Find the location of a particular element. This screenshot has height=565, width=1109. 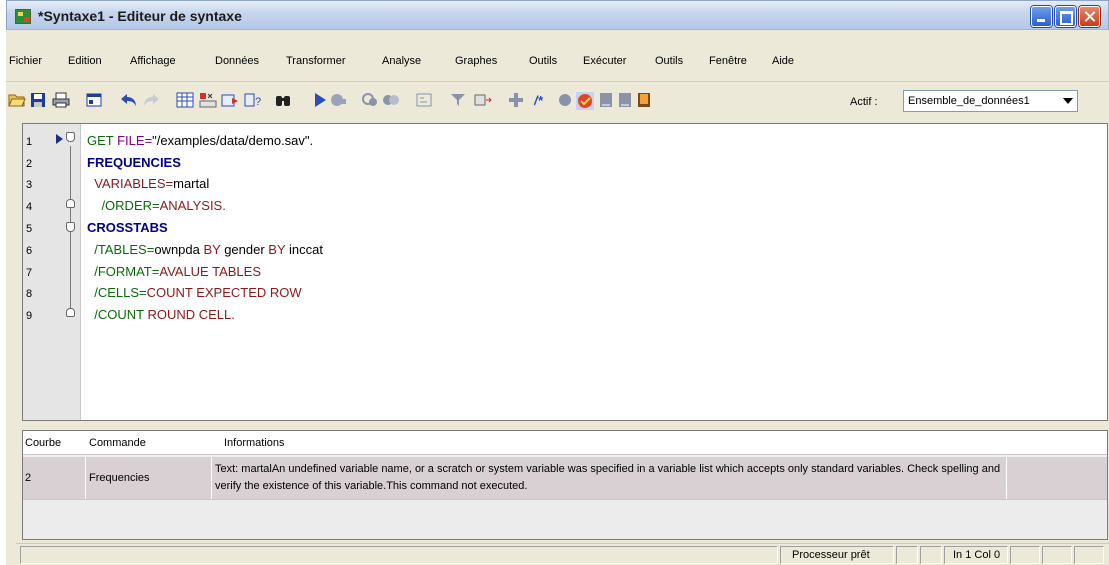

redo-icon is located at coordinates (151, 100).